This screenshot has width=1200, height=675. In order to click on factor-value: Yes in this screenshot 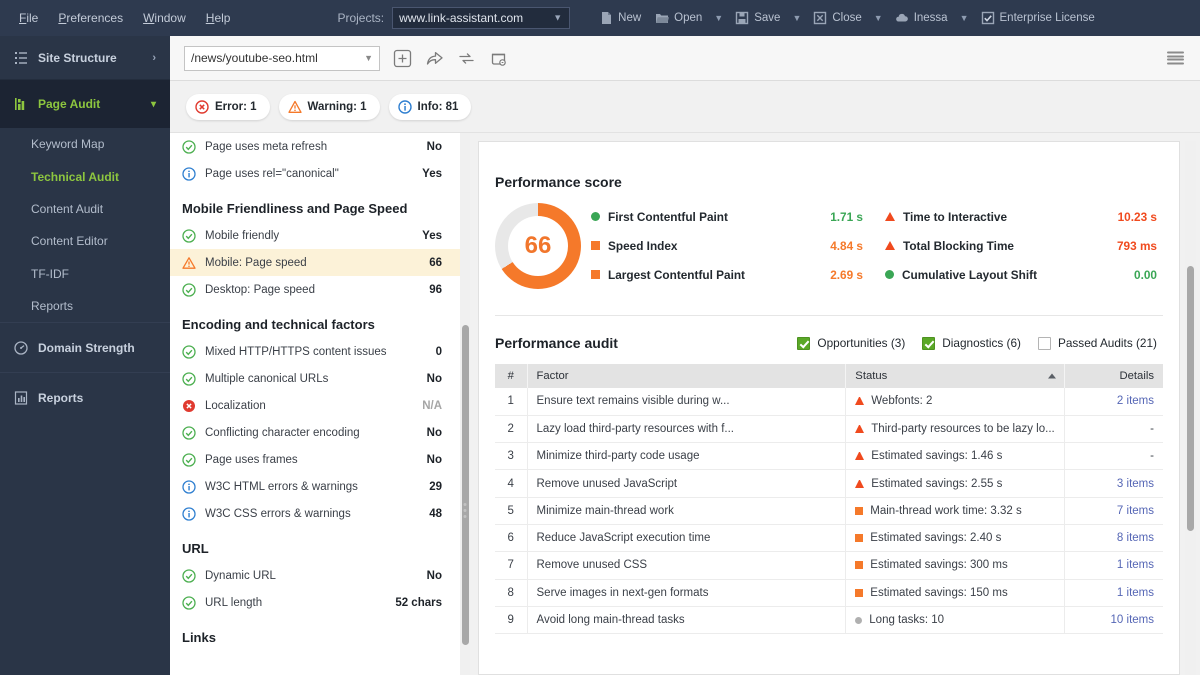, I will do `click(432, 173)`.